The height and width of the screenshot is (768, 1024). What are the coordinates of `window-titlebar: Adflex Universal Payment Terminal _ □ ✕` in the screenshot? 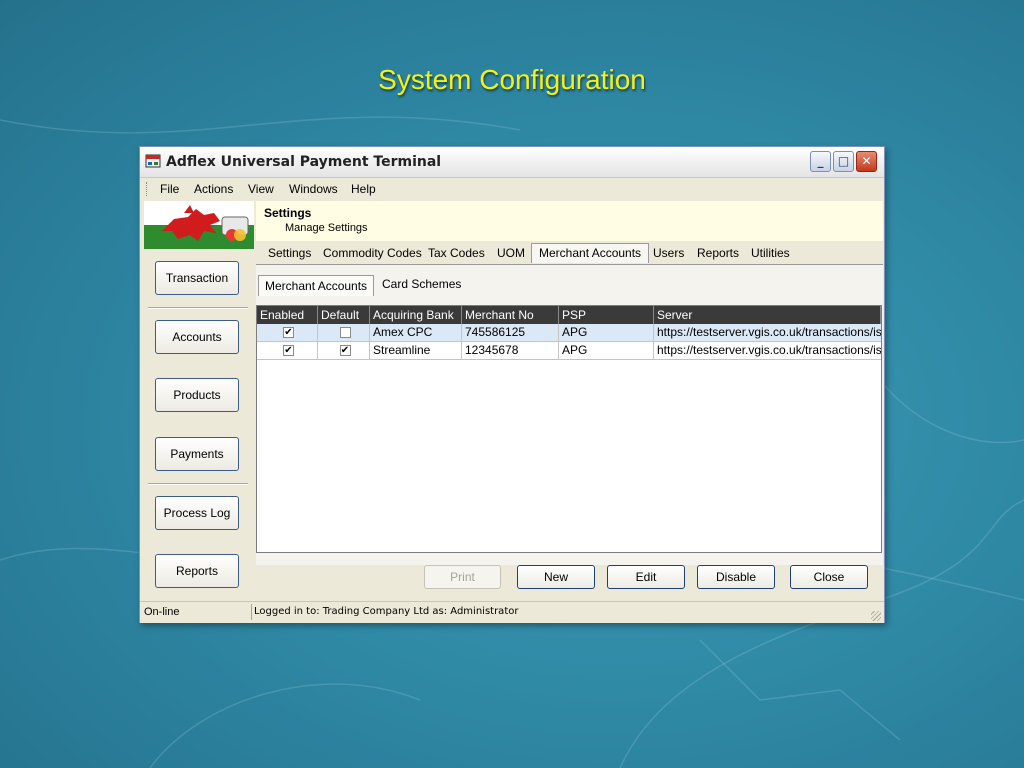 It's located at (512, 162).